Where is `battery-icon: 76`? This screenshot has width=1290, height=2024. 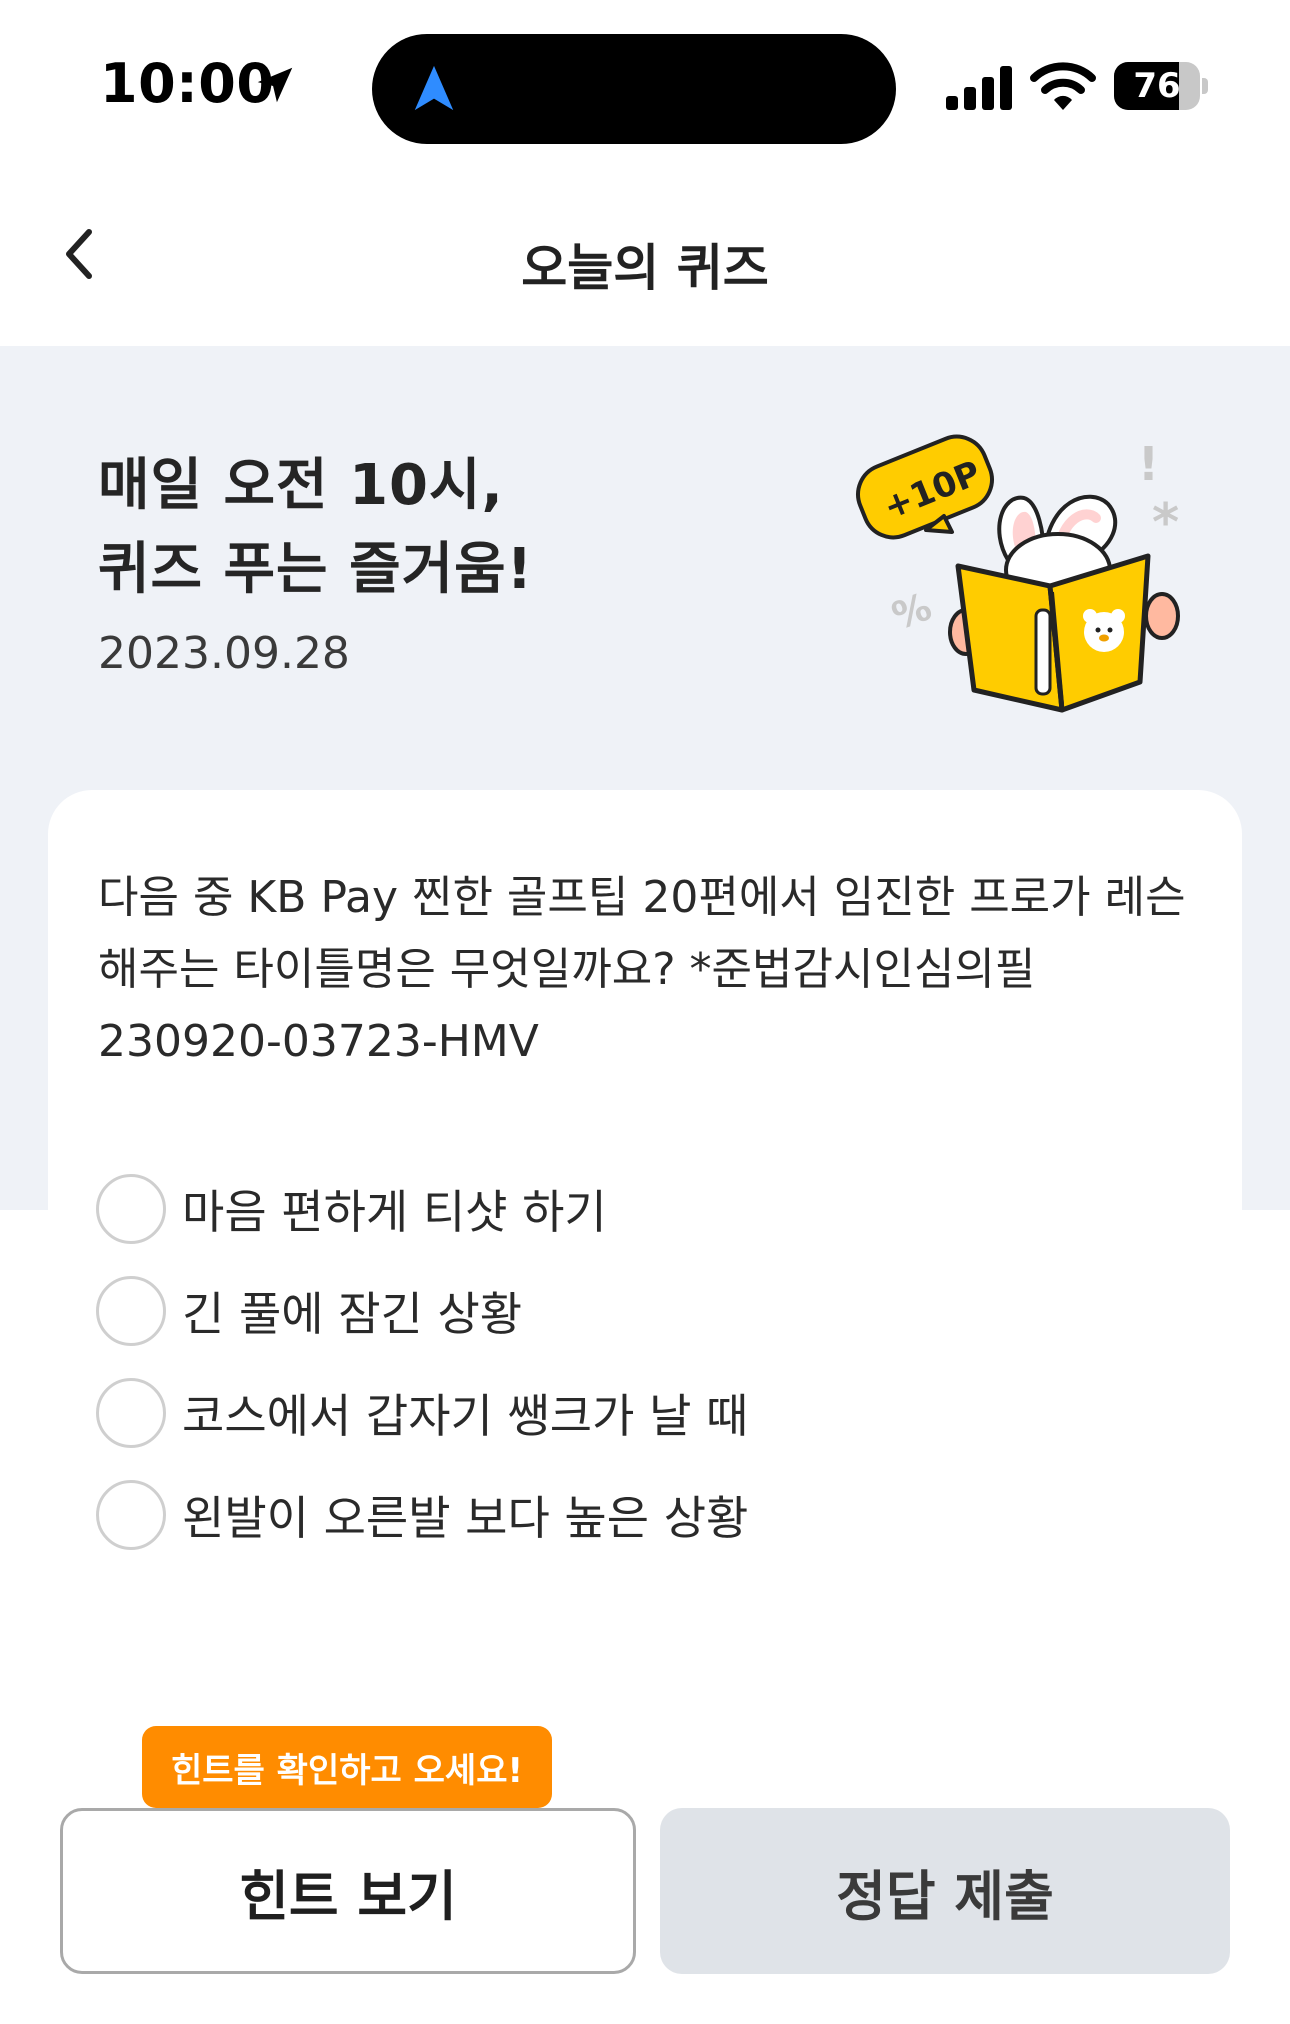 battery-icon: 76 is located at coordinates (1161, 86).